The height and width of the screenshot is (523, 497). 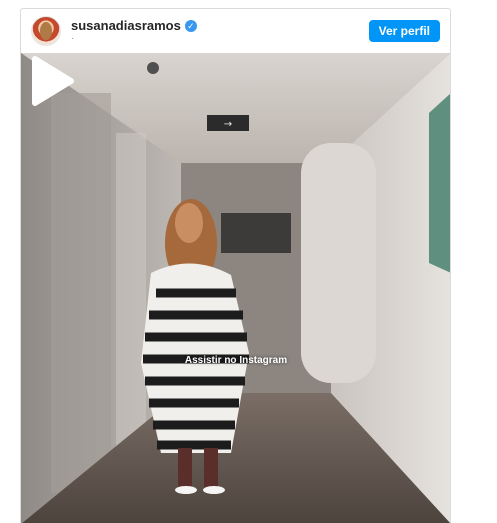 I want to click on avatar, so click(x=46, y=31).